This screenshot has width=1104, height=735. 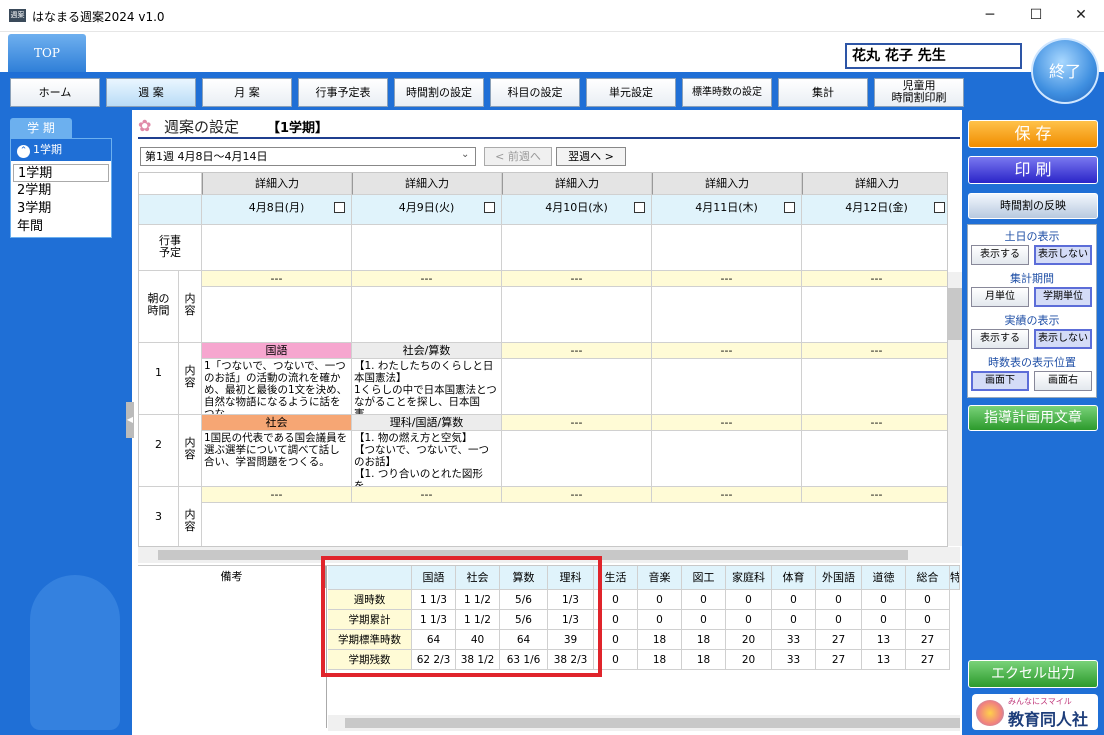 What do you see at coordinates (1065, 71) in the screenshot?
I see `exit-button: 終了` at bounding box center [1065, 71].